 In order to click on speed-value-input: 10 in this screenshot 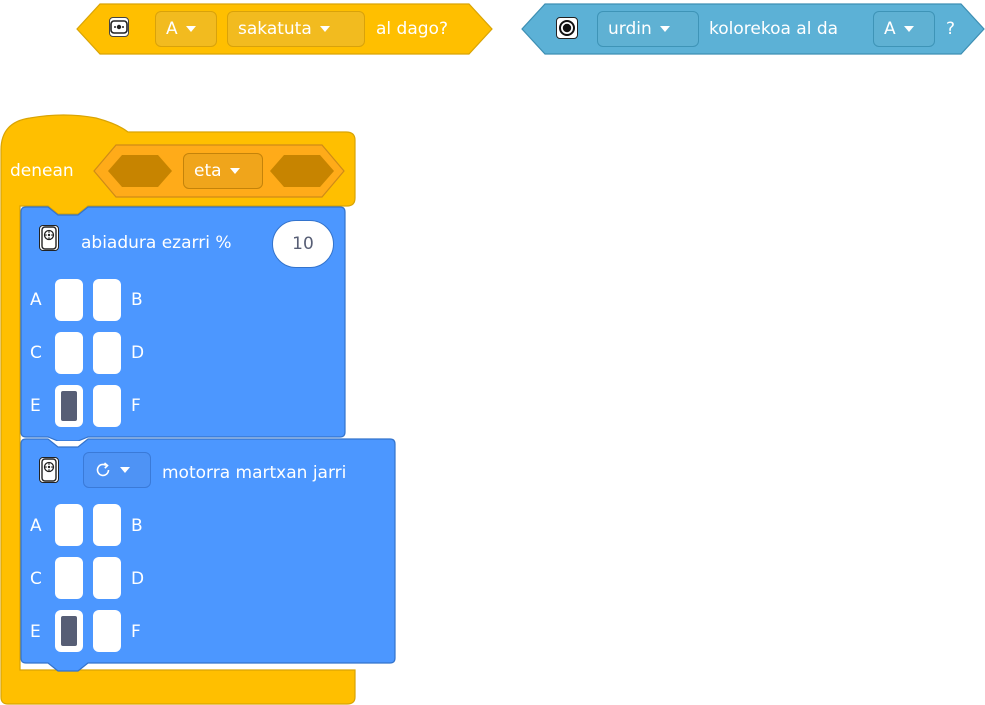, I will do `click(303, 244)`.